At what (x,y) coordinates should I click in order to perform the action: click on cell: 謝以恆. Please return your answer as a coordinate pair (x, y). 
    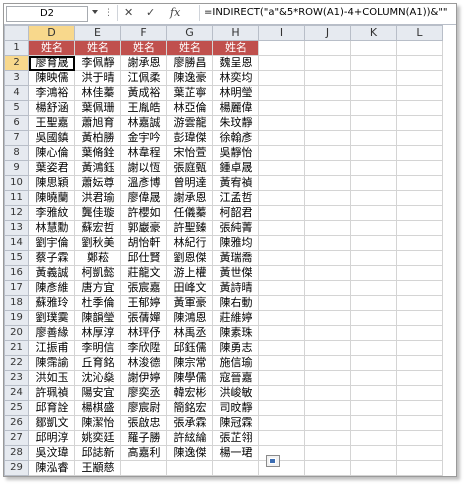
    Looking at the image, I should click on (143, 168).